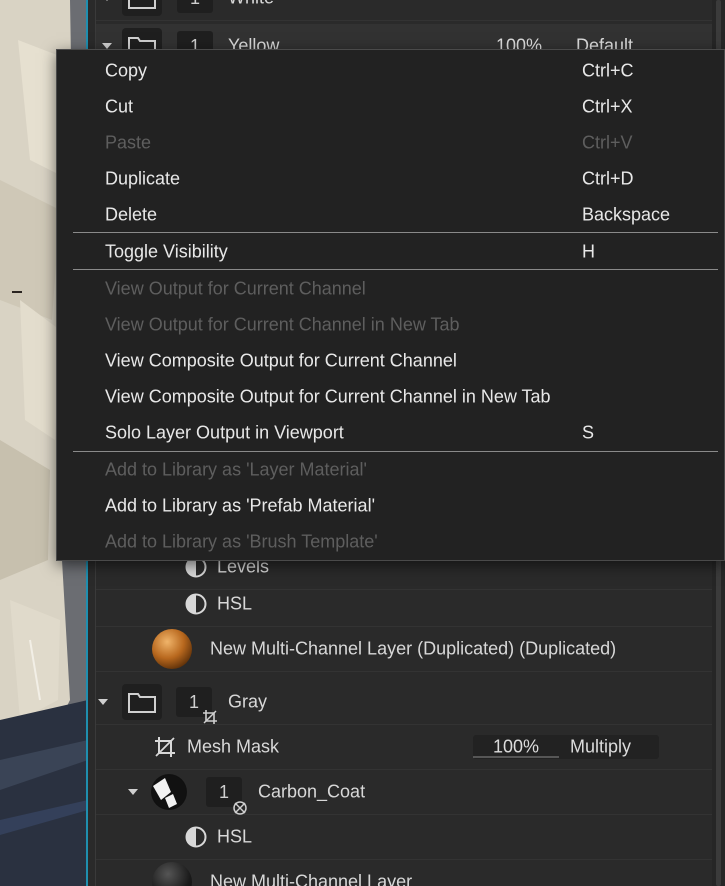 This screenshot has width=725, height=886. I want to click on layer-row-gray: 1 Gray, so click(404, 702).